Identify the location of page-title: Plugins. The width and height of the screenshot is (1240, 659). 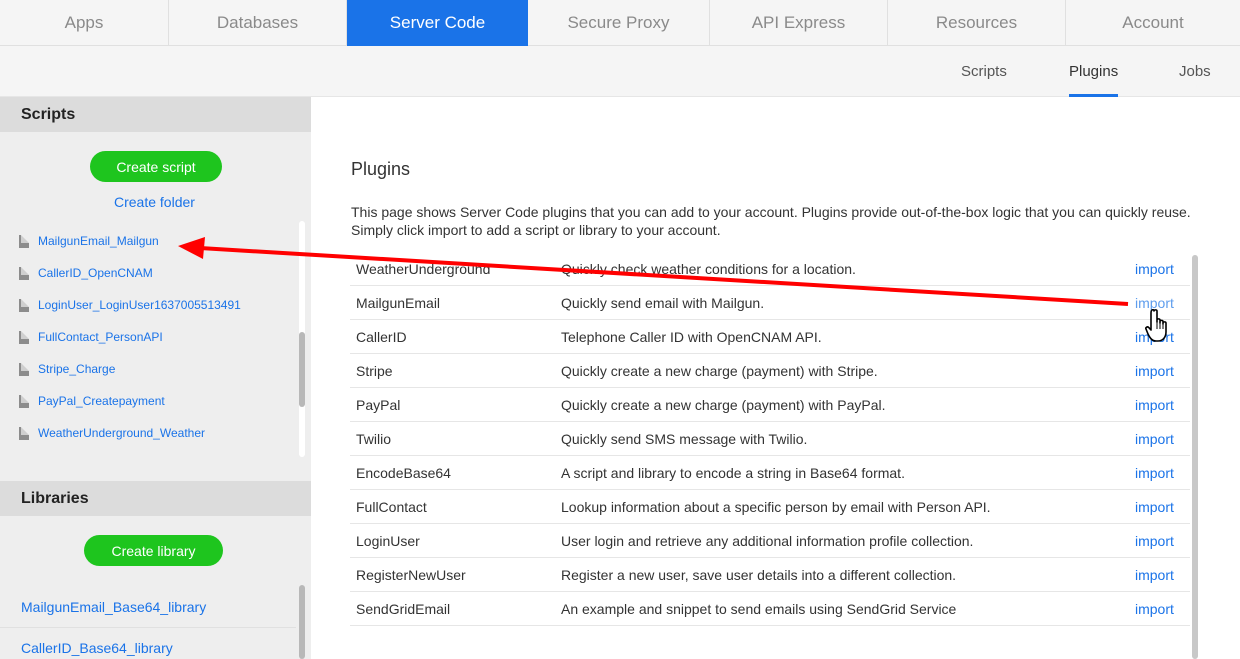
(381, 169).